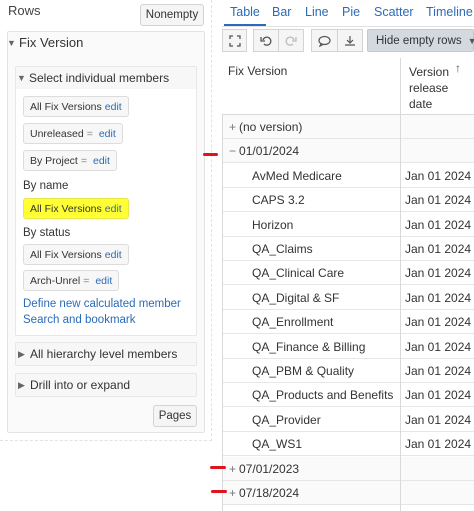  What do you see at coordinates (348, 420) in the screenshot?
I see `table-row: QA_Provider Jan 01 2024` at bounding box center [348, 420].